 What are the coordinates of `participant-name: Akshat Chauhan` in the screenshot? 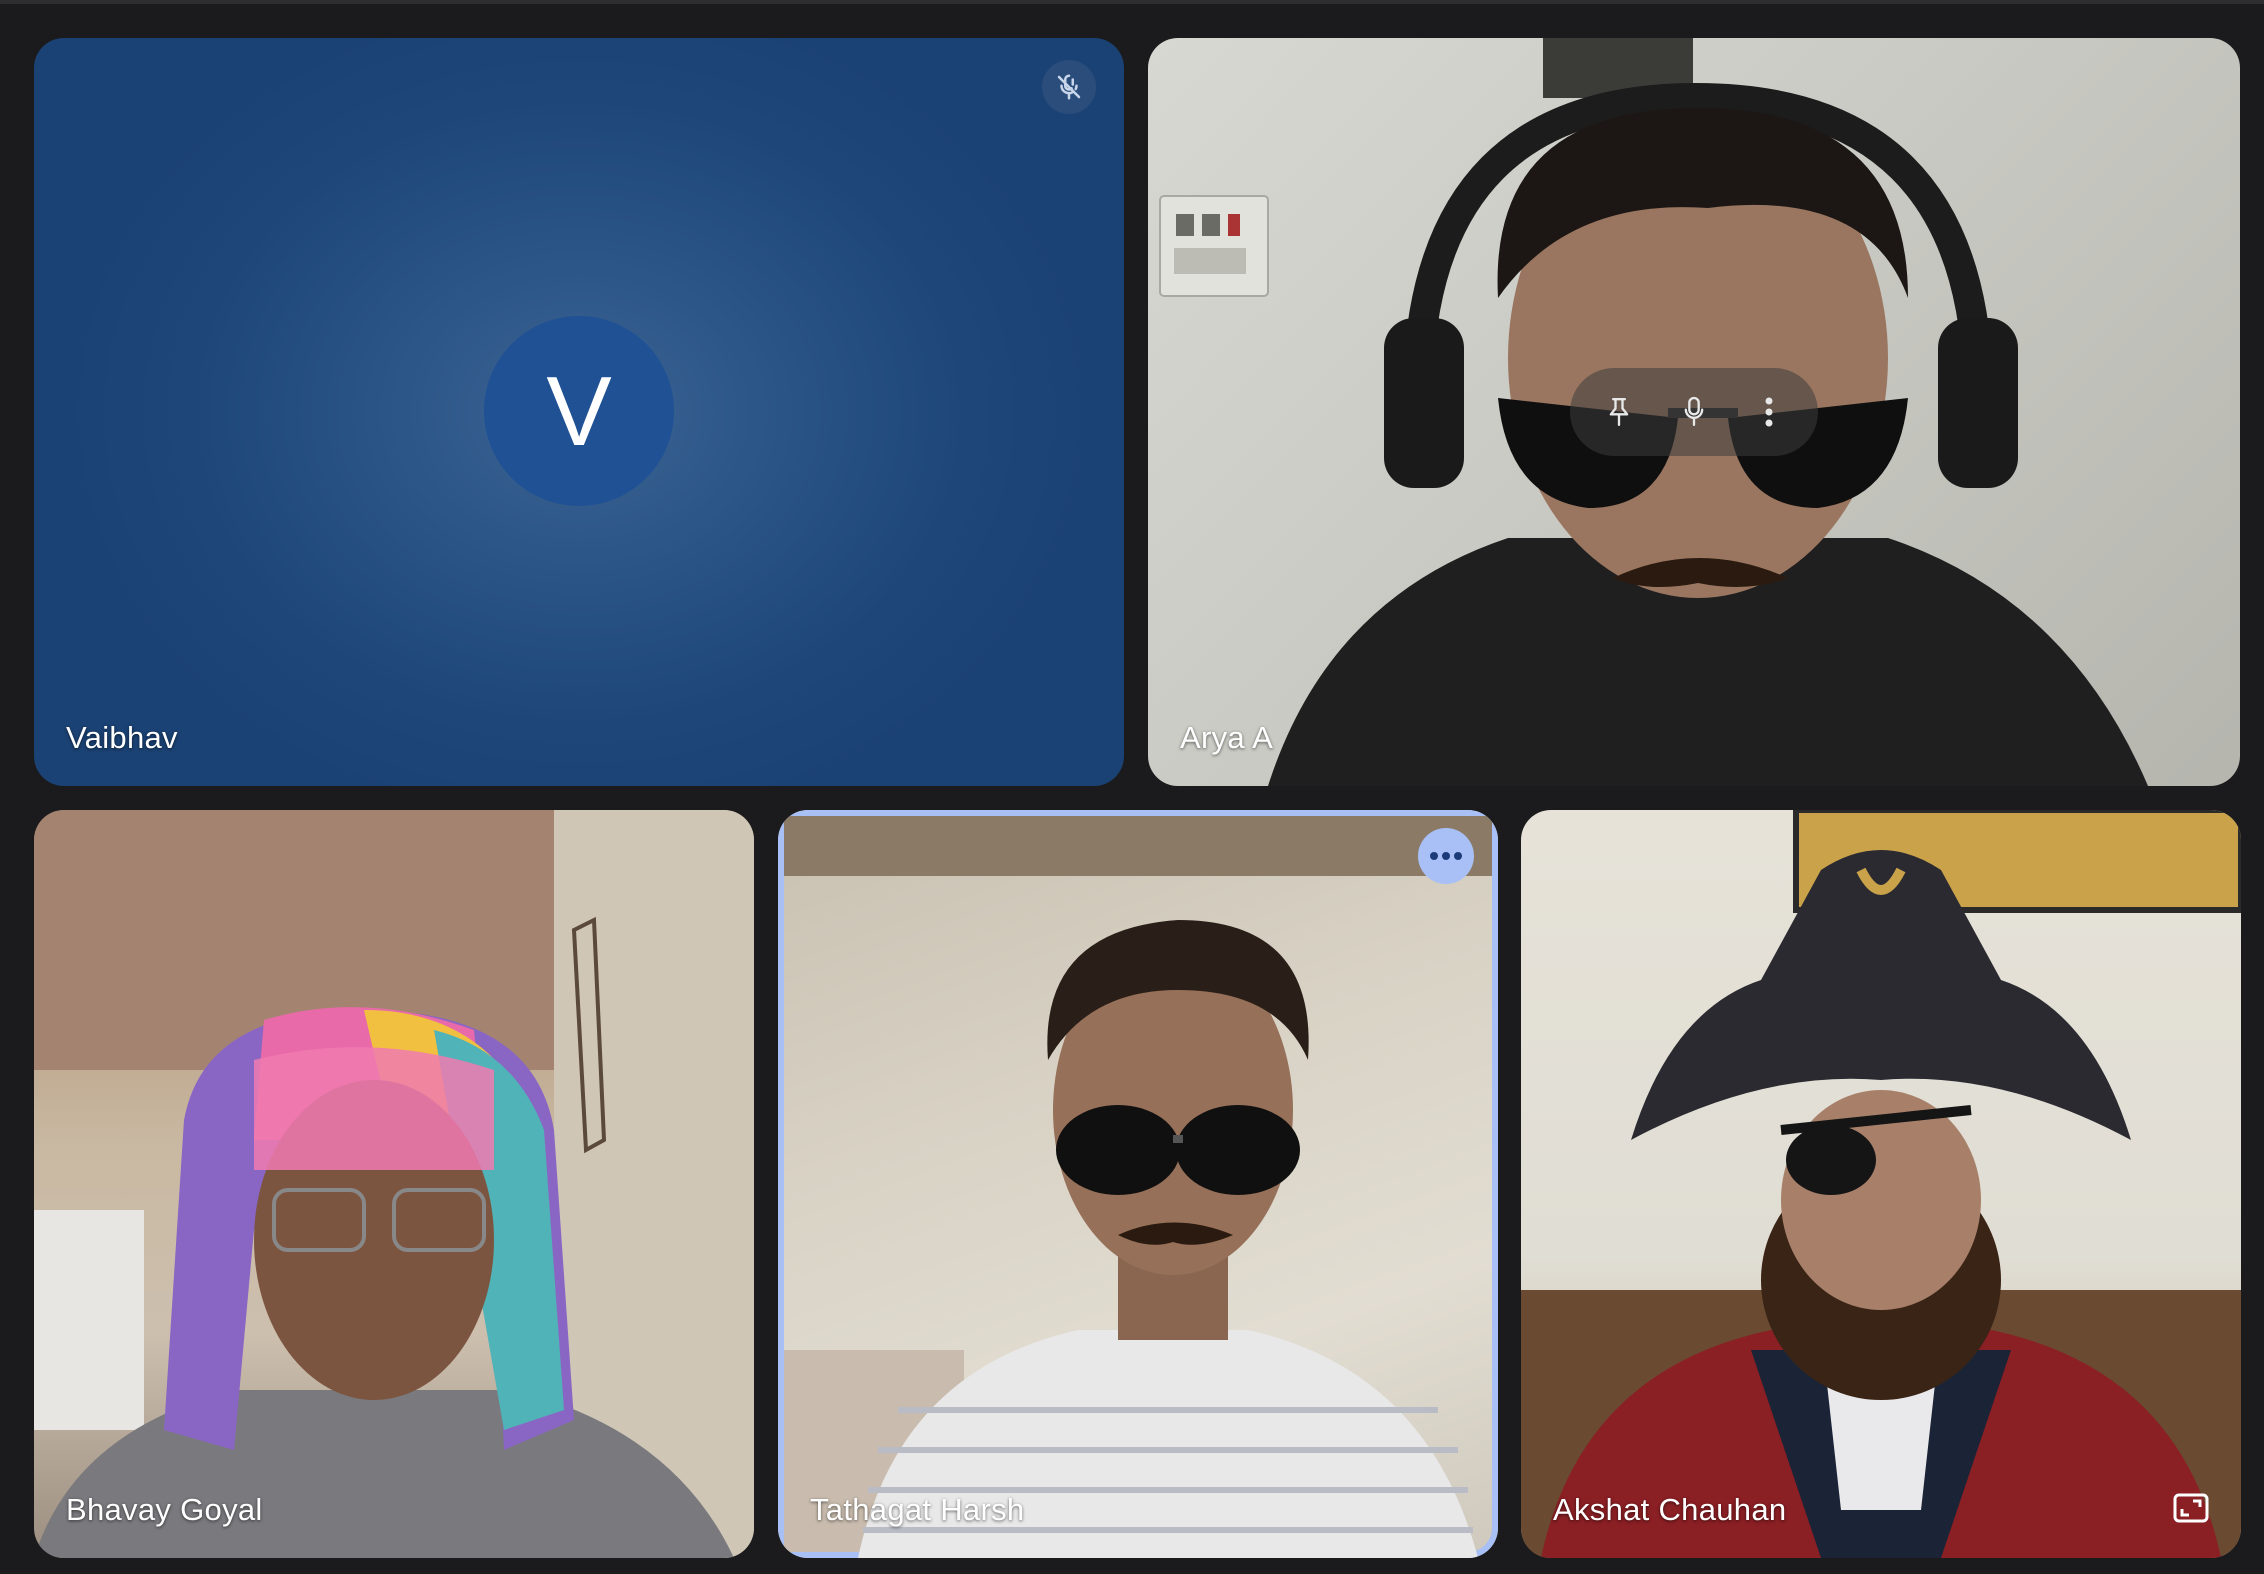 It's located at (1670, 1509).